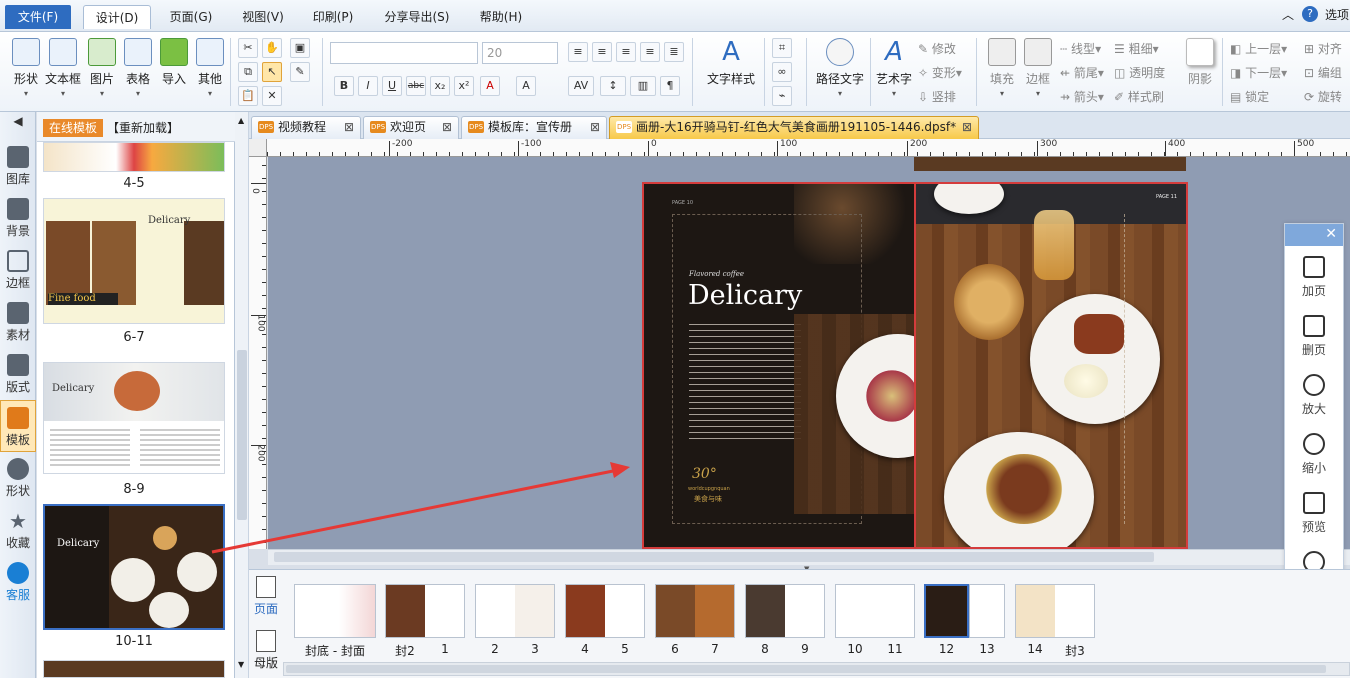 Image resolution: width=1350 pixels, height=678 pixels. I want to click on menu-print: 印刷(P), so click(333, 17).